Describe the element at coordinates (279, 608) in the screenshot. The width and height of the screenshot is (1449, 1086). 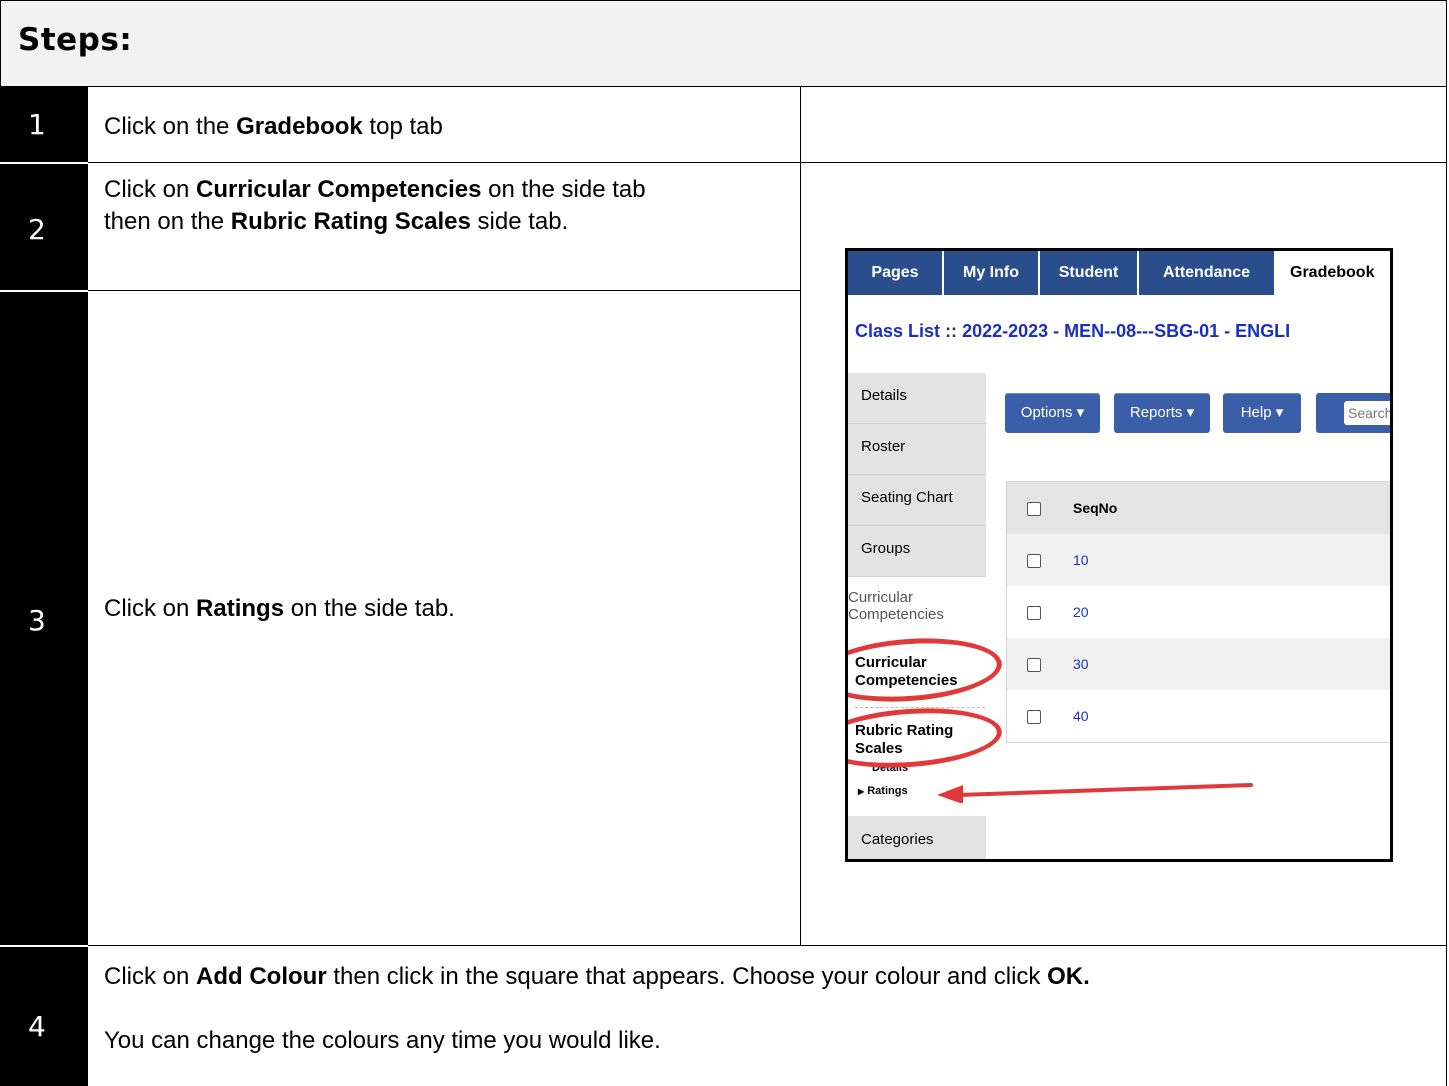
I see `step-3-text: Click on Ratings on the side tab.` at that location.